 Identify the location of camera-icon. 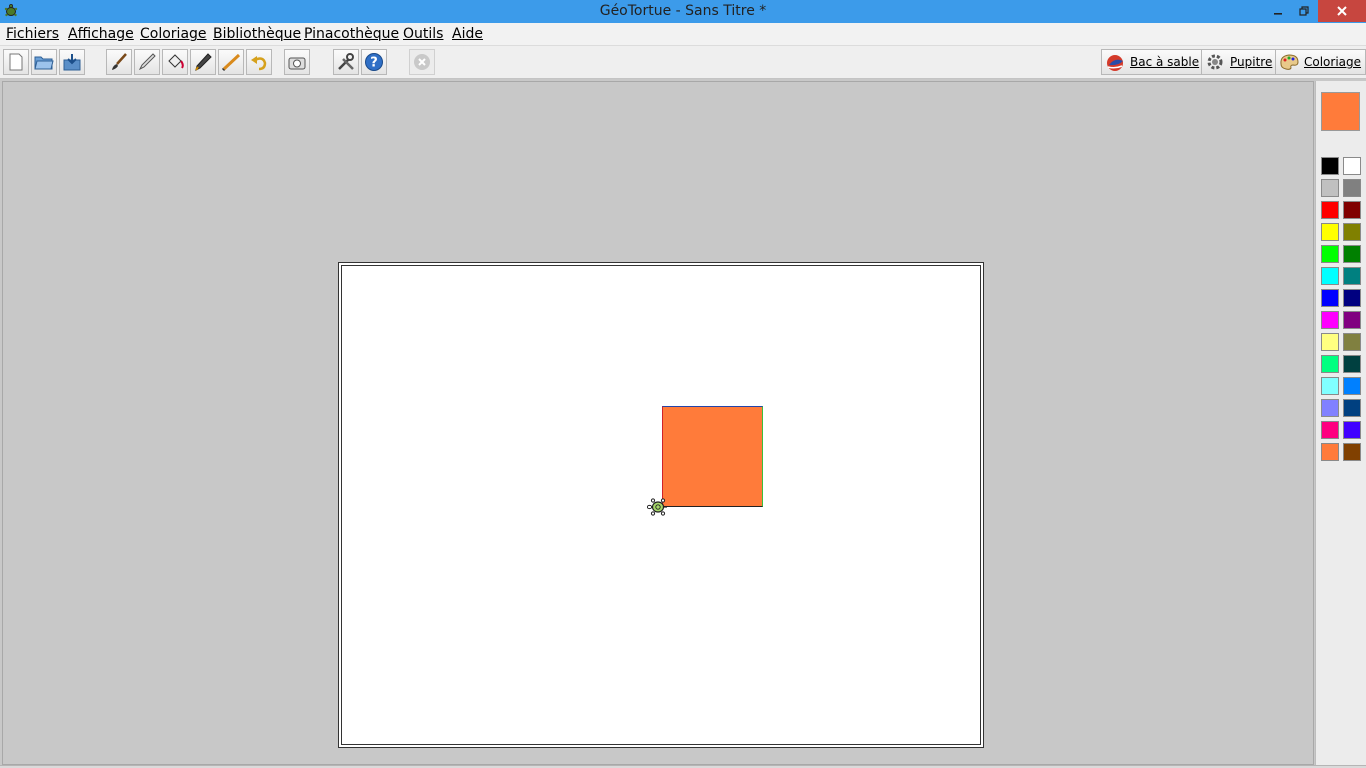
(297, 63).